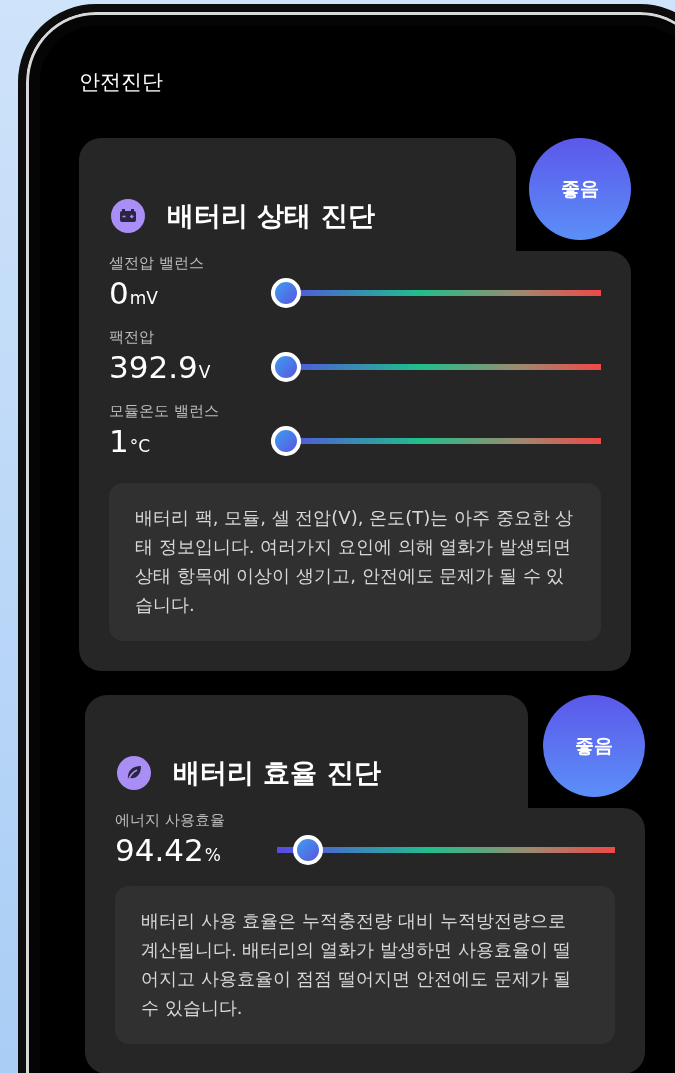  What do you see at coordinates (128, 215) in the screenshot?
I see `battery-icon` at bounding box center [128, 215].